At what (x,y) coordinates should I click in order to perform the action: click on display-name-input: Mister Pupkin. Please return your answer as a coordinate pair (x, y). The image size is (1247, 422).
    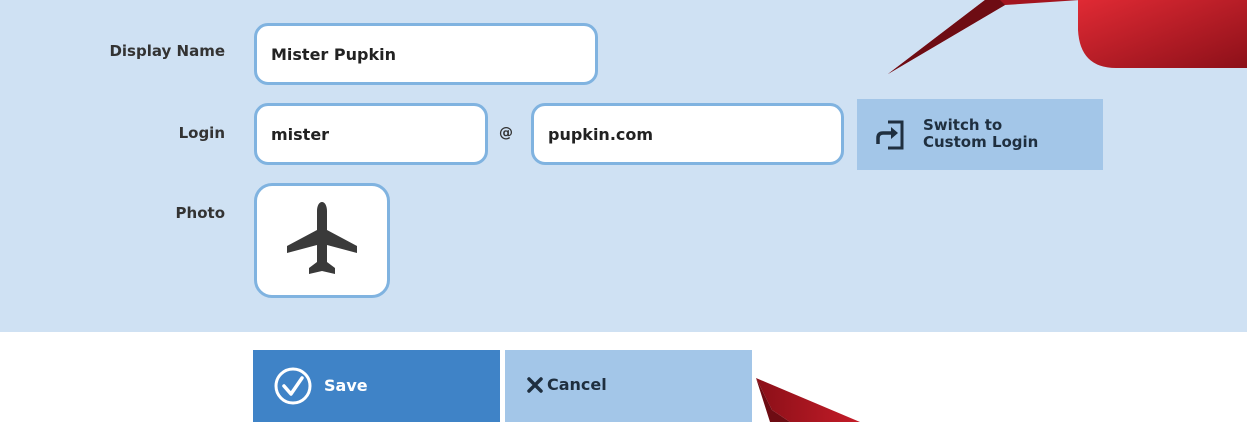
    Looking at the image, I should click on (426, 54).